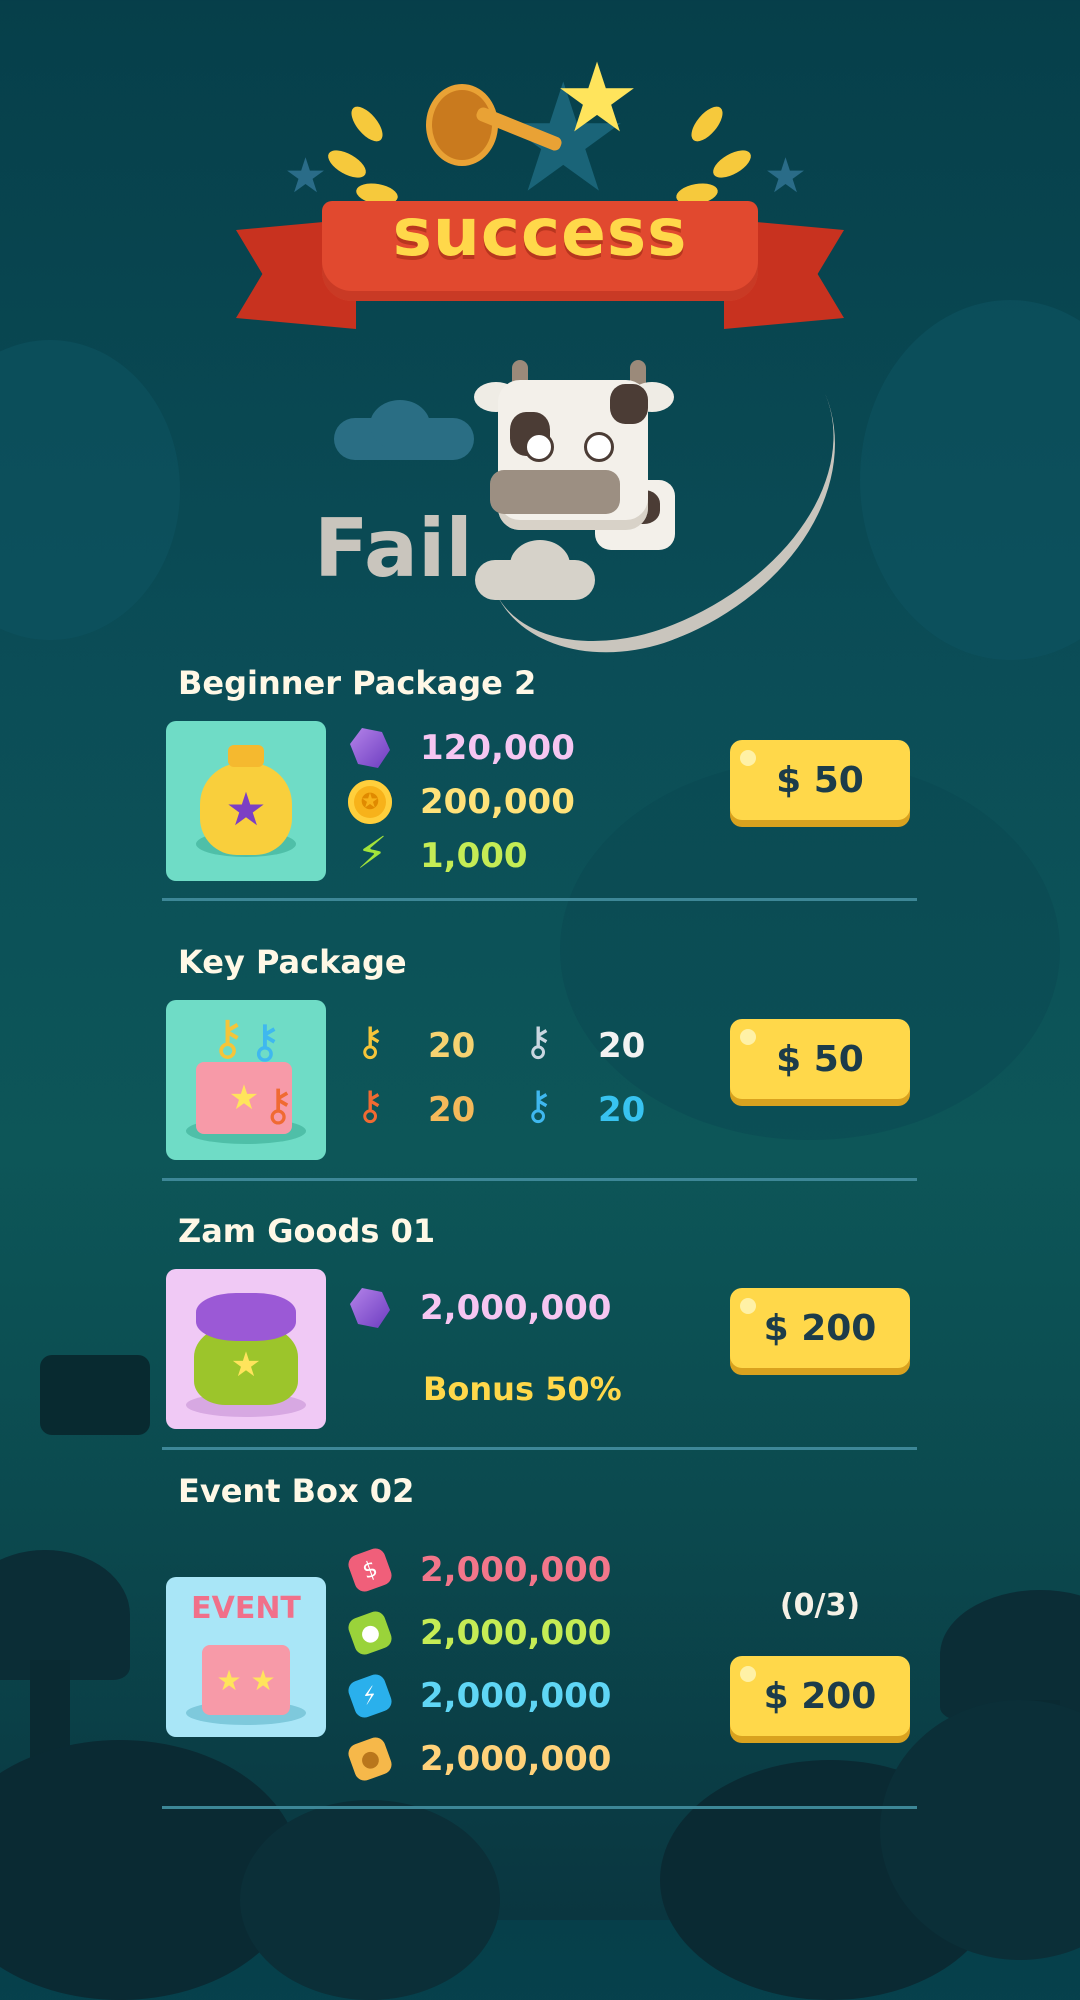  What do you see at coordinates (540, 232) in the screenshot?
I see `success-title: success` at bounding box center [540, 232].